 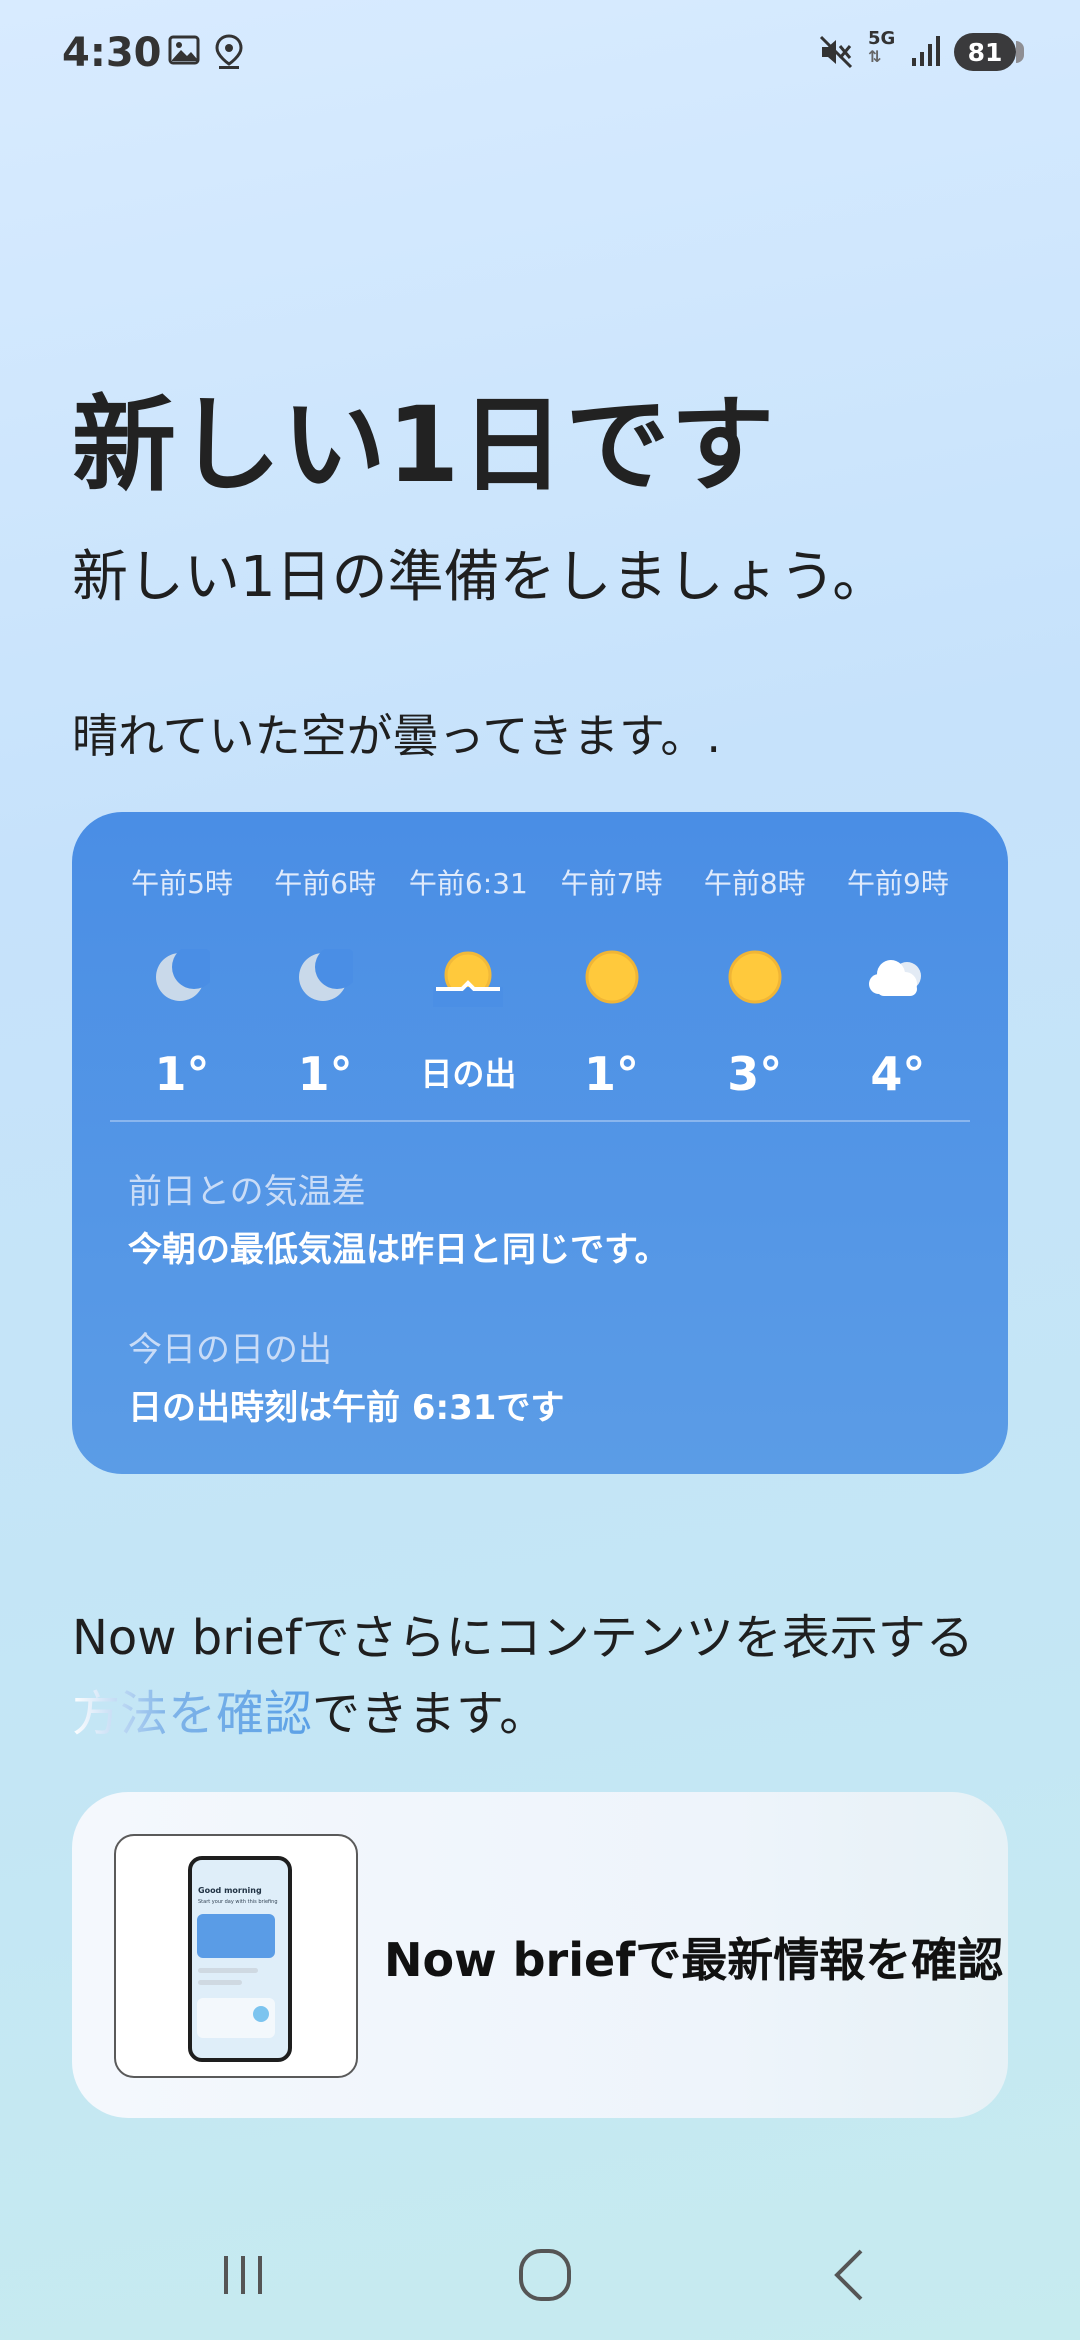 What do you see at coordinates (247, 1192) in the screenshot?
I see `temp-diff-label: 前日との気温差` at bounding box center [247, 1192].